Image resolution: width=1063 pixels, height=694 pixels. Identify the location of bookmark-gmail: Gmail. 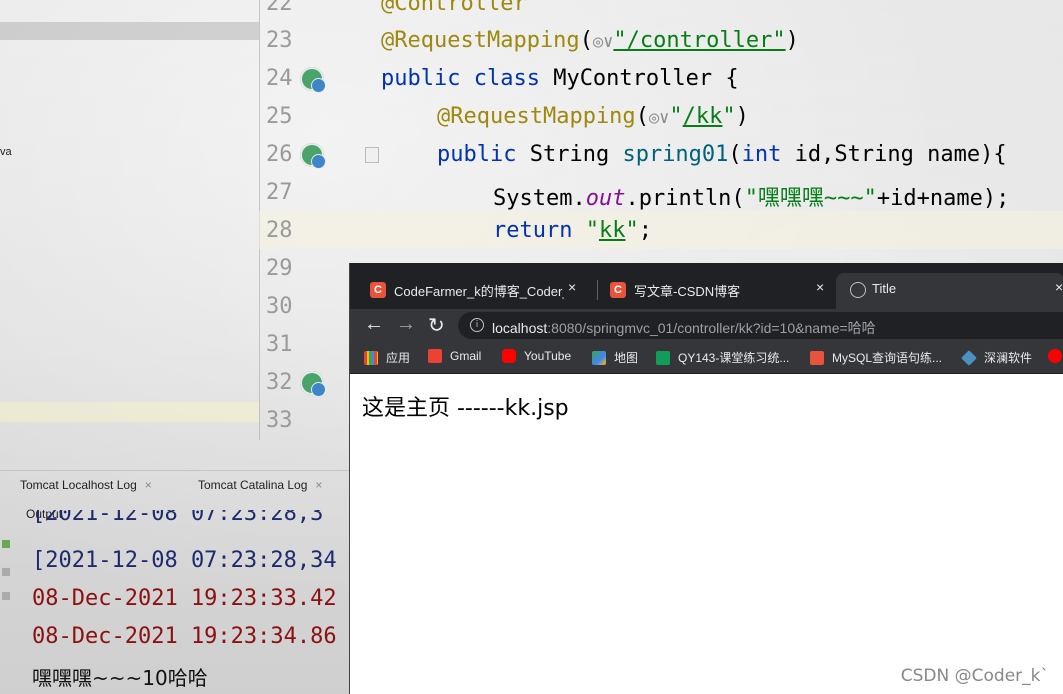
(454, 356).